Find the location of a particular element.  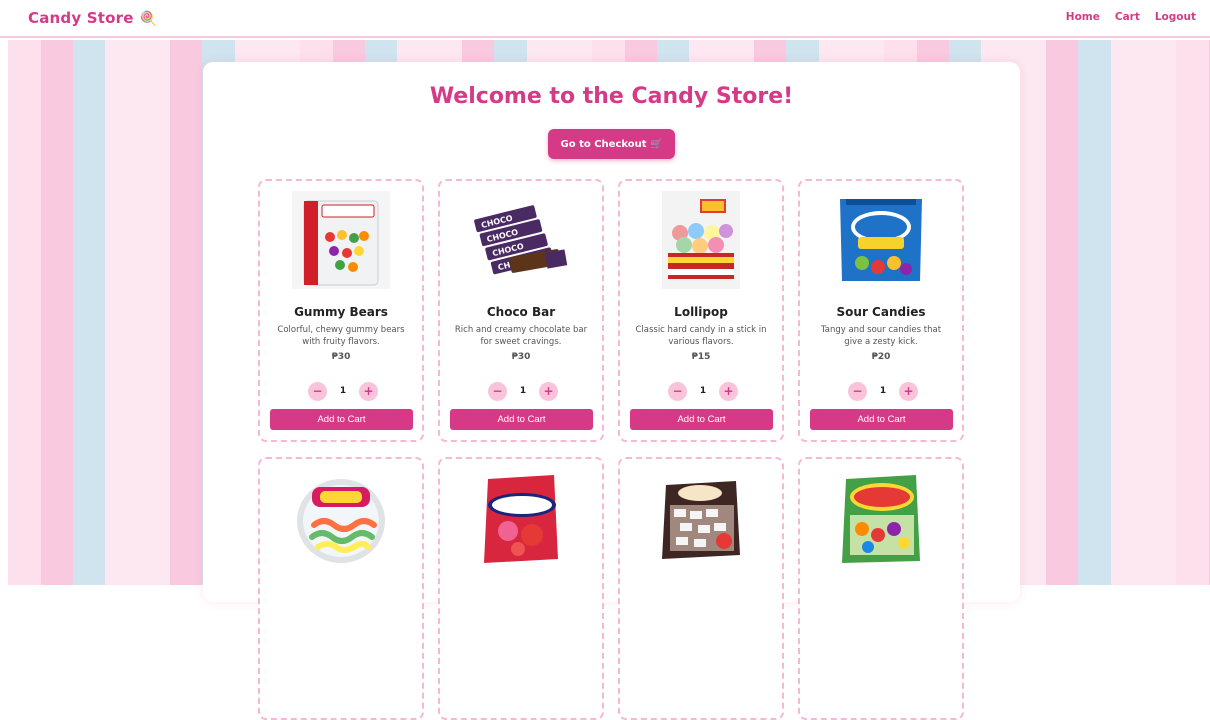

nav-cart-link: Cart is located at coordinates (1127, 17).